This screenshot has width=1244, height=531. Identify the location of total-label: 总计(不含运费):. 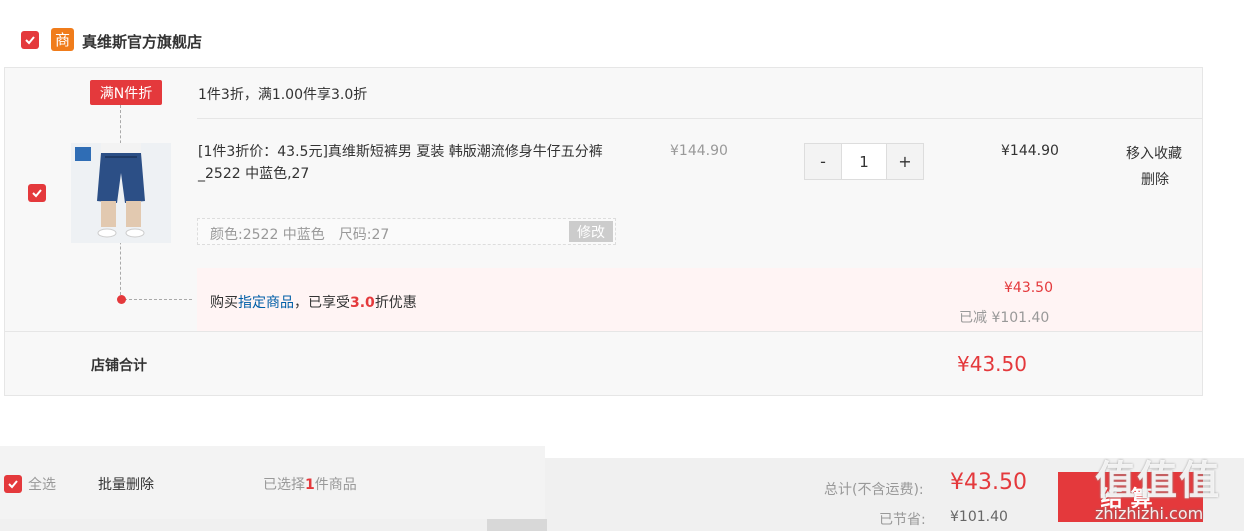
(874, 490).